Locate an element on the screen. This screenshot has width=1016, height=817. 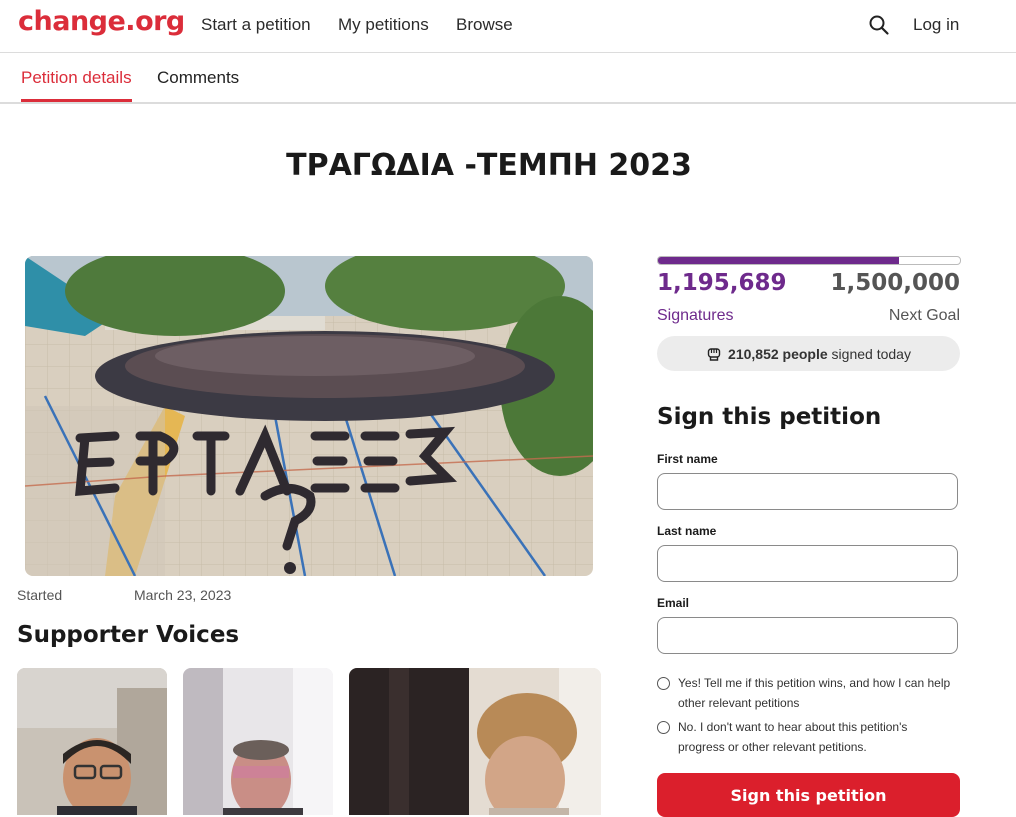
email-label: Email is located at coordinates (673, 603).